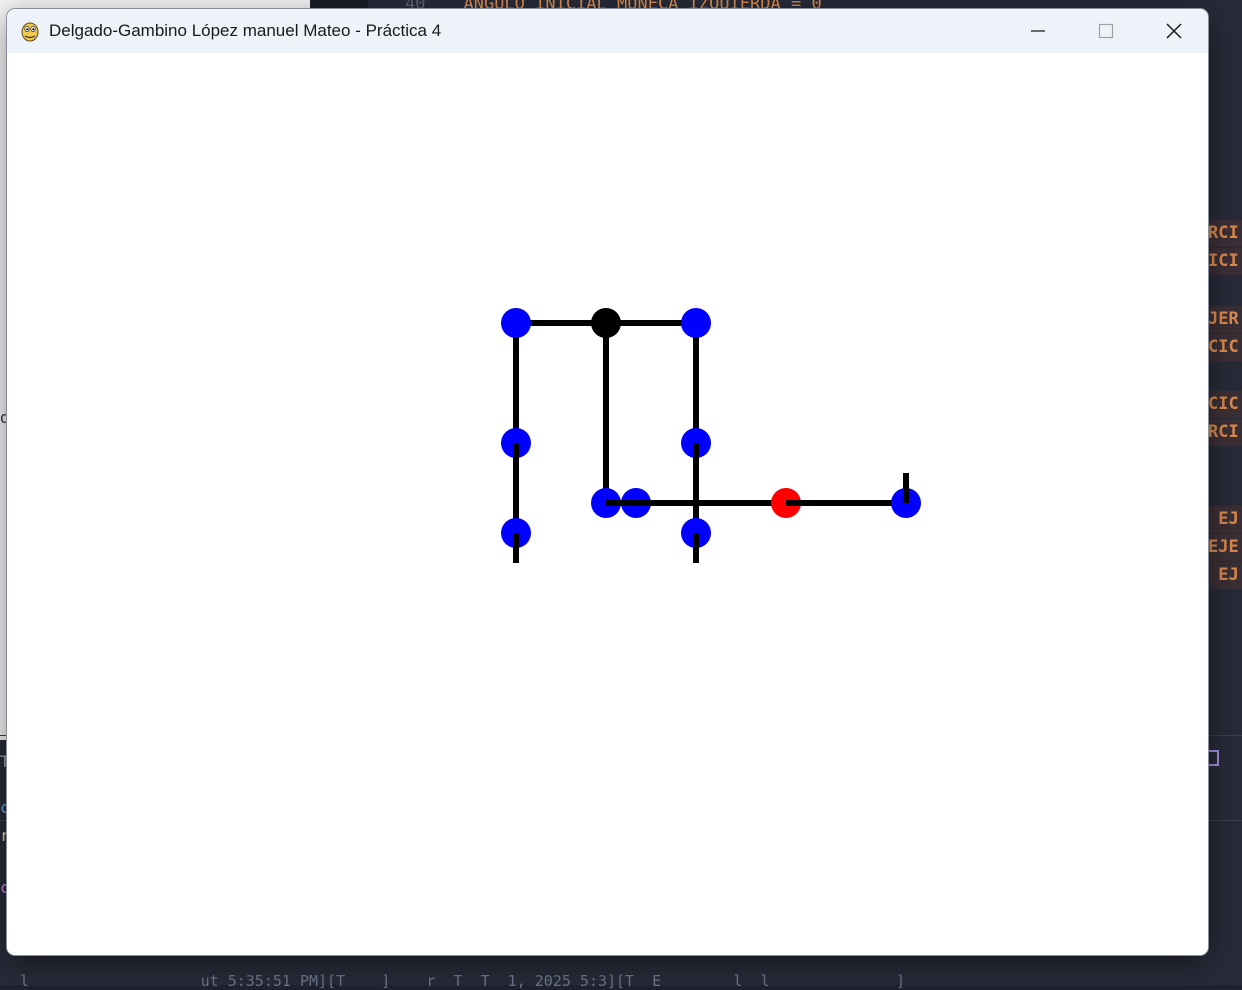 The width and height of the screenshot is (1242, 990). Describe the element at coordinates (1213, 758) in the screenshot. I see `panel-layout-icon` at that location.